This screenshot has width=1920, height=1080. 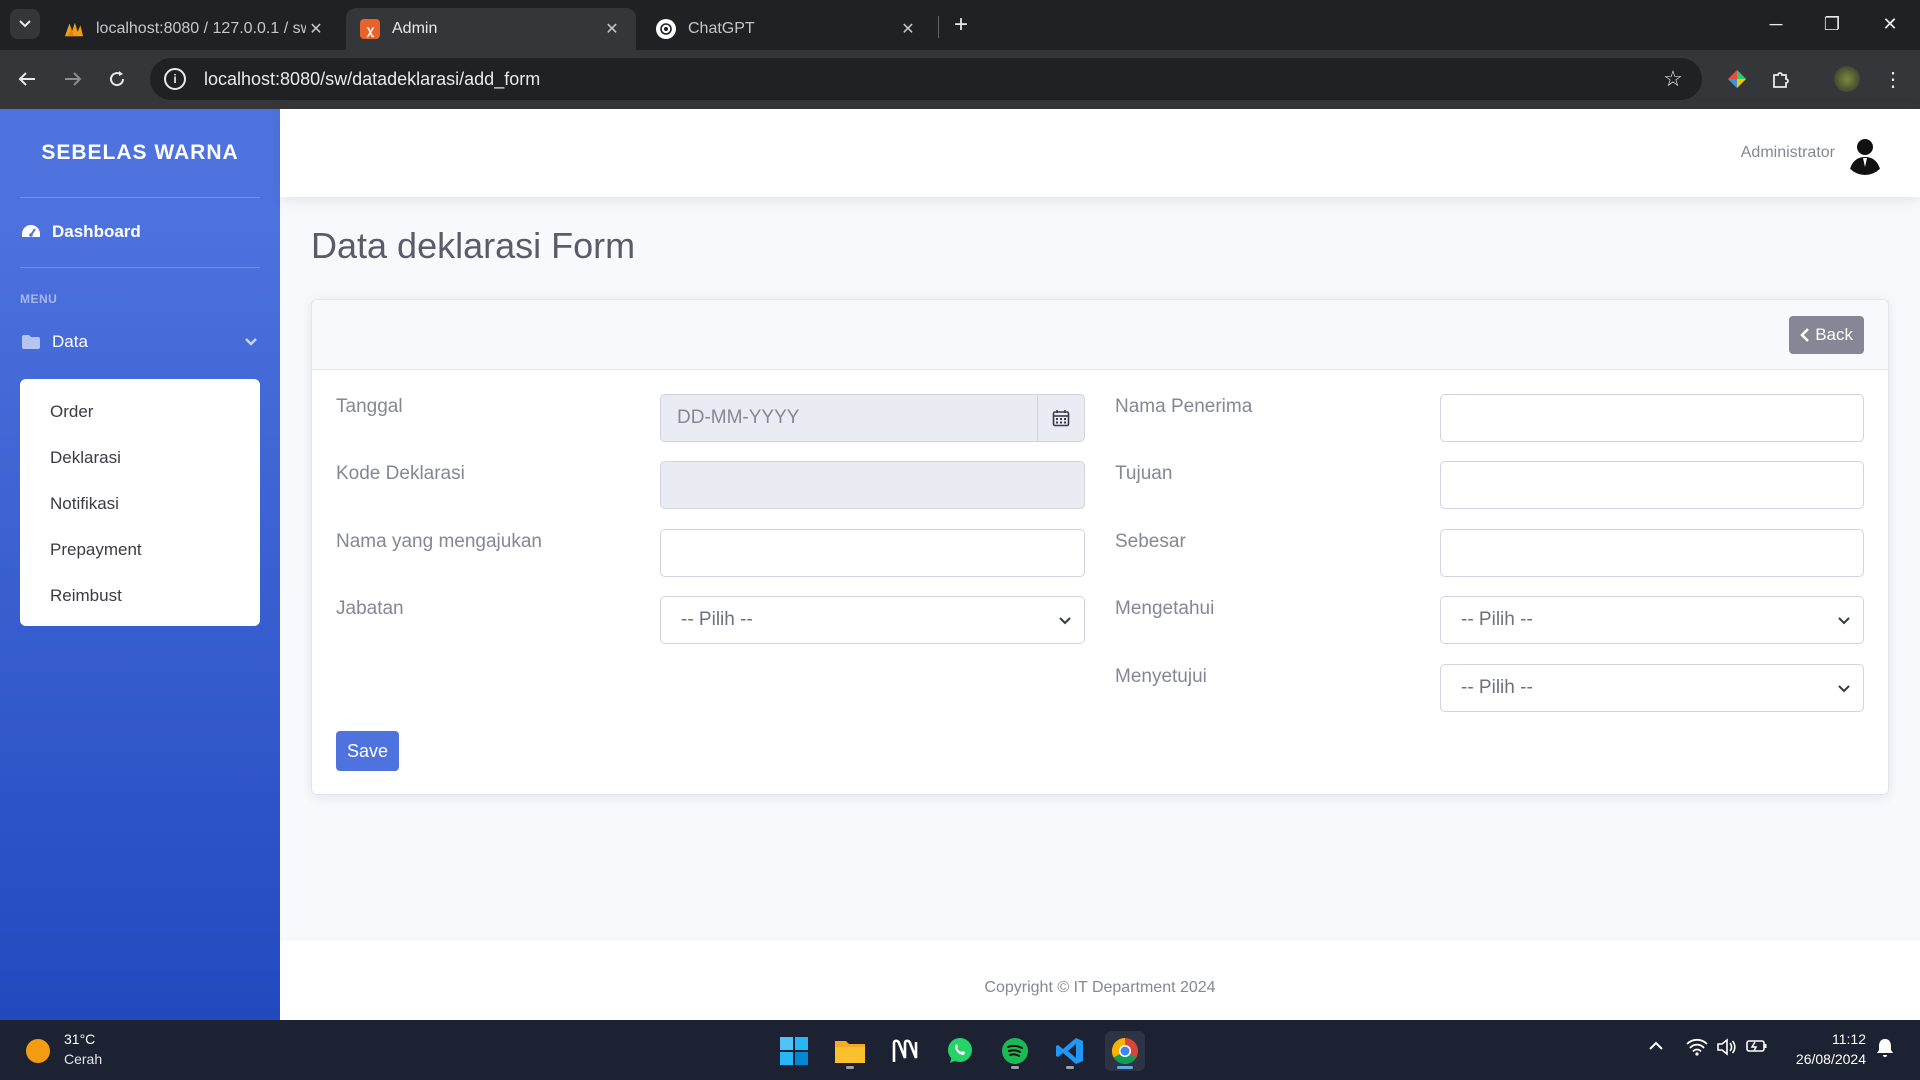 I want to click on mengetahui-label: Mengetahui, so click(x=1165, y=608).